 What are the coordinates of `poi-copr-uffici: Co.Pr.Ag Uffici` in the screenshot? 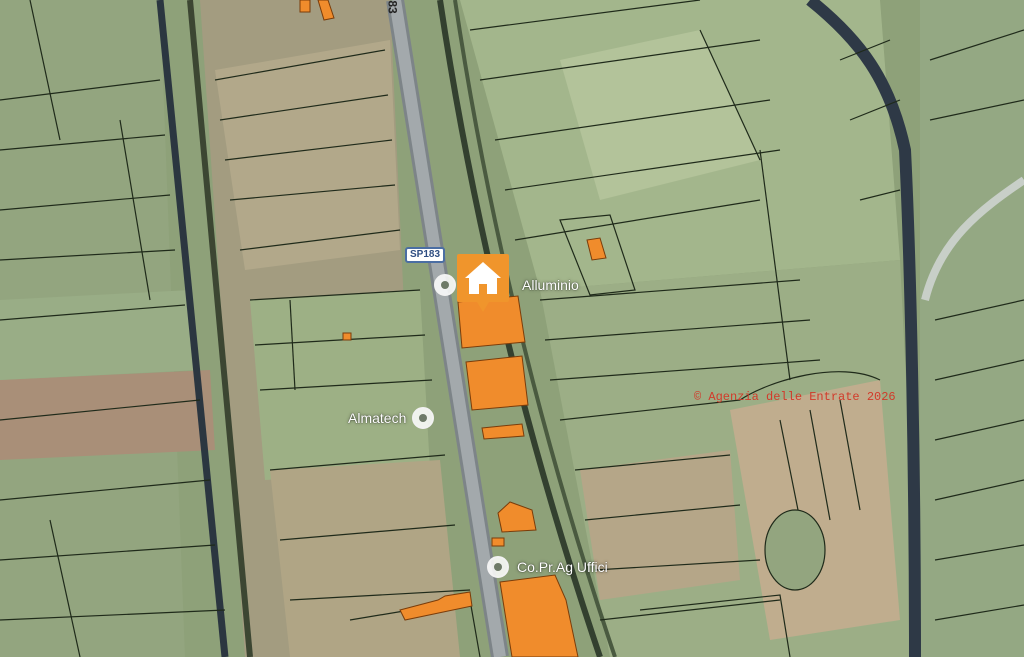 It's located at (547, 567).